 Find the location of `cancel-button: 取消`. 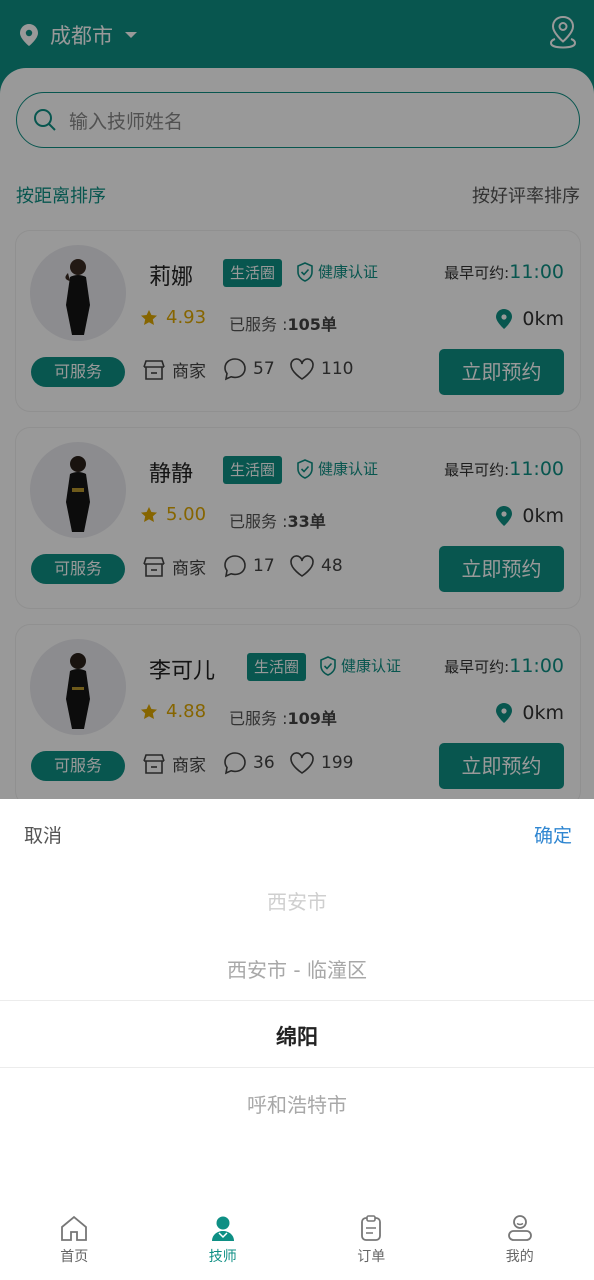

cancel-button: 取消 is located at coordinates (43, 834).